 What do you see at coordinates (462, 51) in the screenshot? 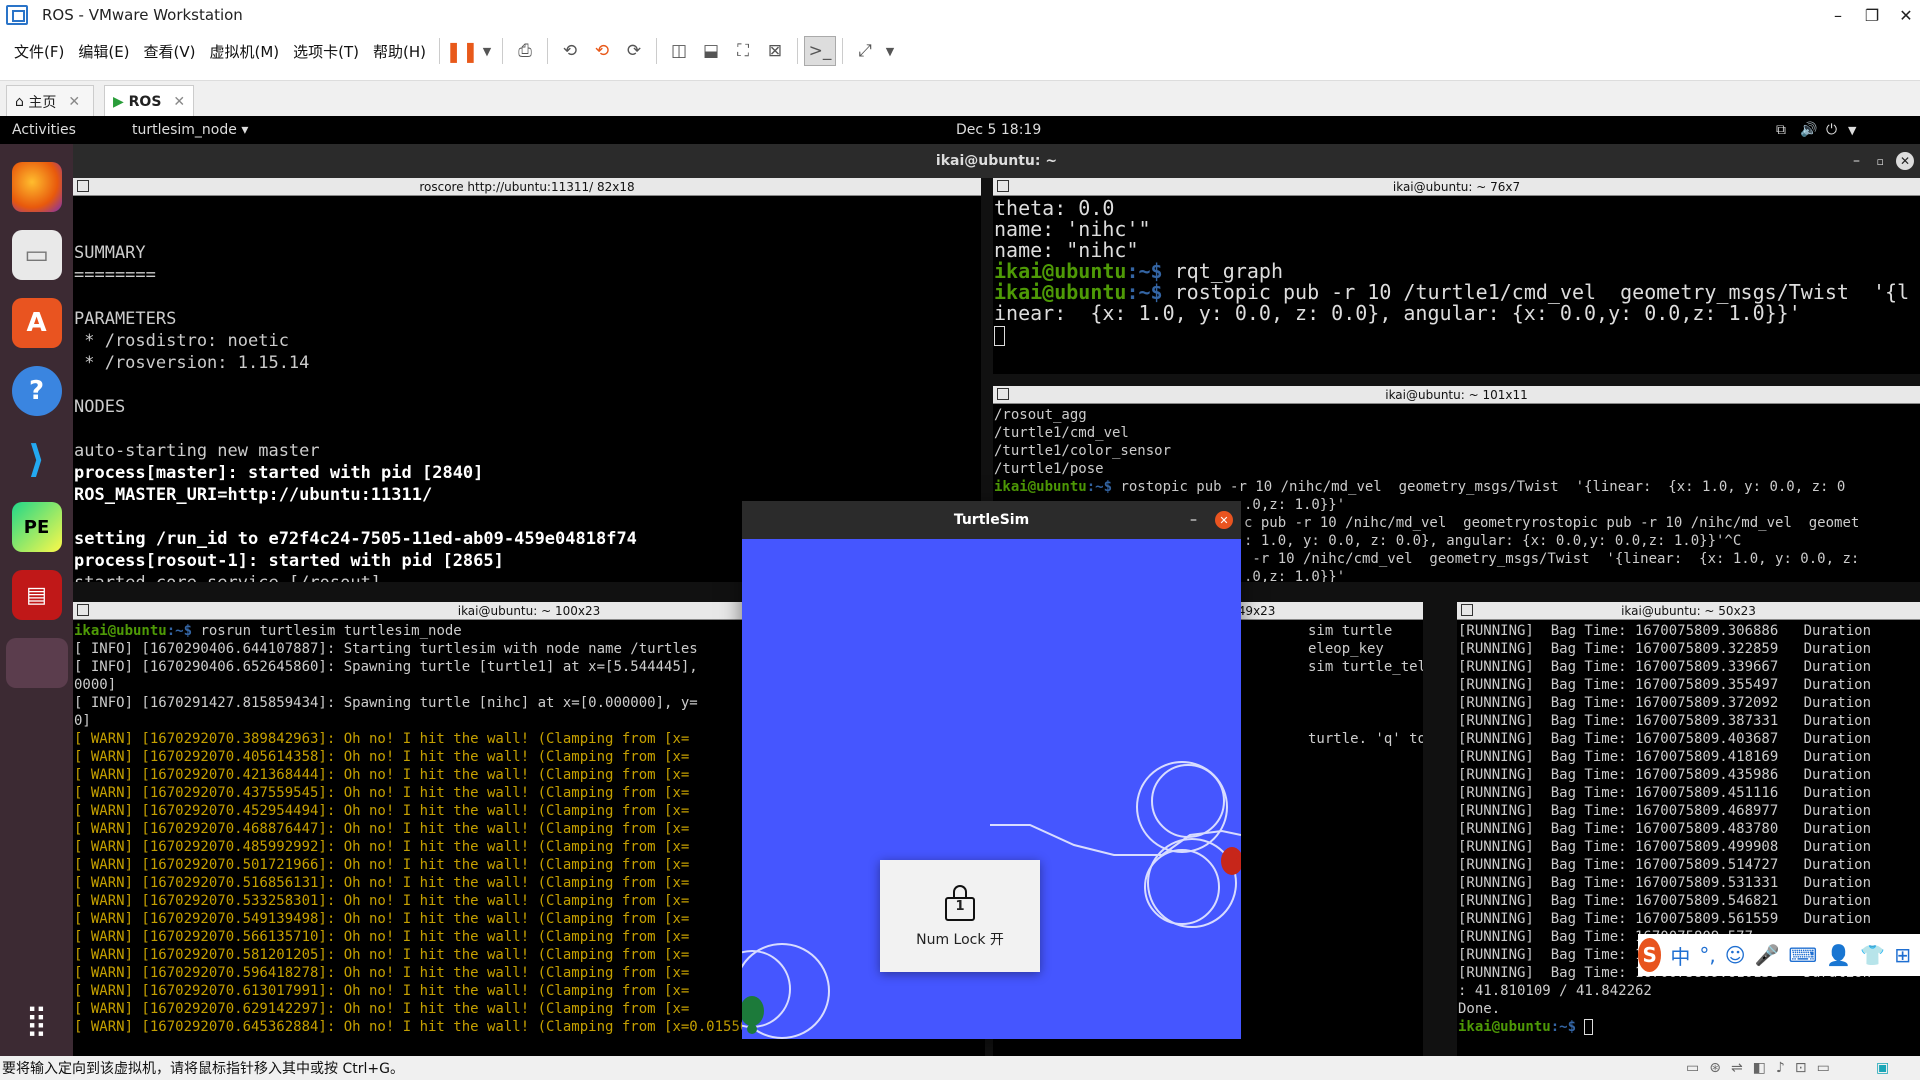
I see `pause-icon: ❚❚` at bounding box center [462, 51].